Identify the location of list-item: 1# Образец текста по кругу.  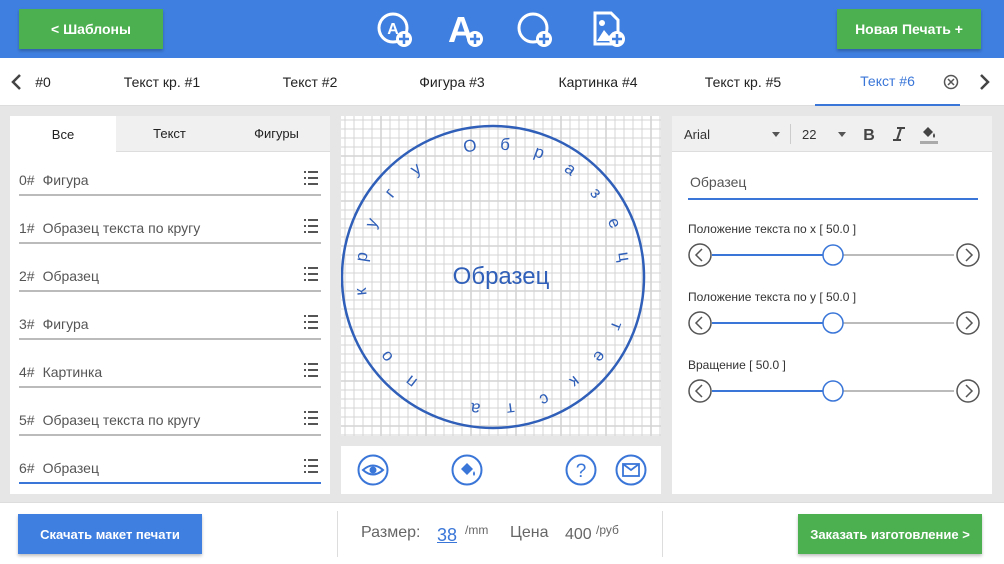
(170, 222).